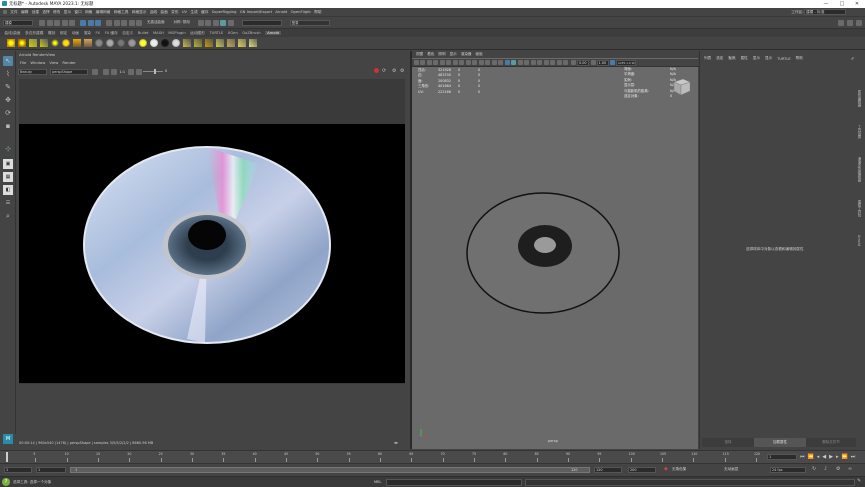 This screenshot has width=865, height=487. I want to click on shelf-tab-bullet: Bullet, so click(143, 33).